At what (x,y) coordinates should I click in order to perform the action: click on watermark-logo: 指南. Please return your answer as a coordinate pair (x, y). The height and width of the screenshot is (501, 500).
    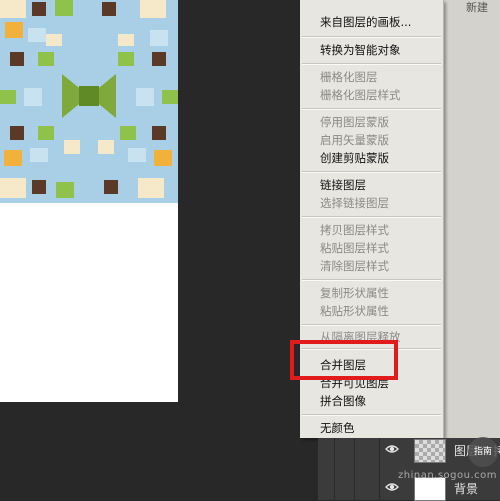
    Looking at the image, I should click on (483, 452).